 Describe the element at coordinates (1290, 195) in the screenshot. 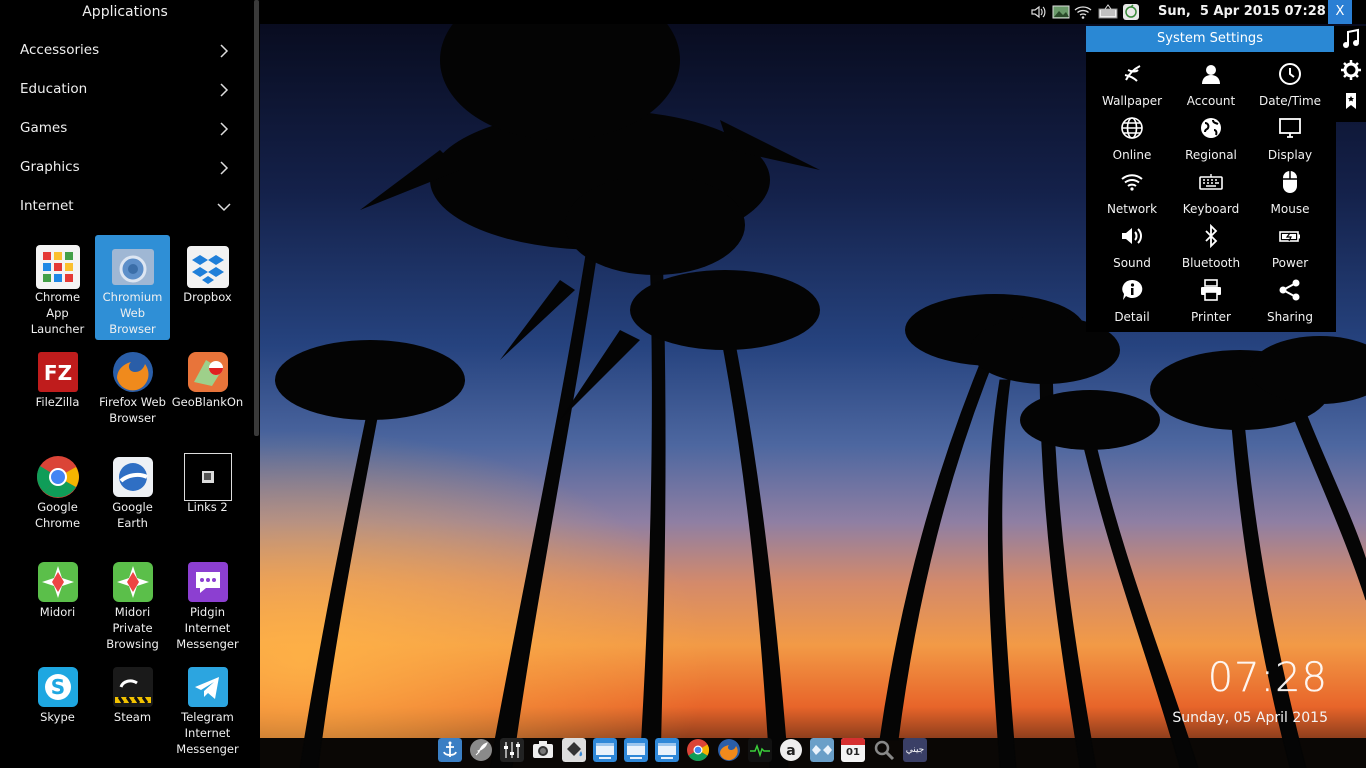

I see `settings-mouse: Mouse` at that location.